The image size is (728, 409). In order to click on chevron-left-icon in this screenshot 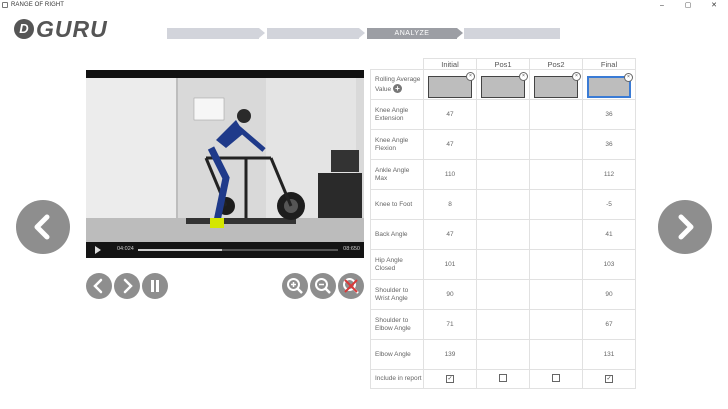, I will do `click(98, 286)`.